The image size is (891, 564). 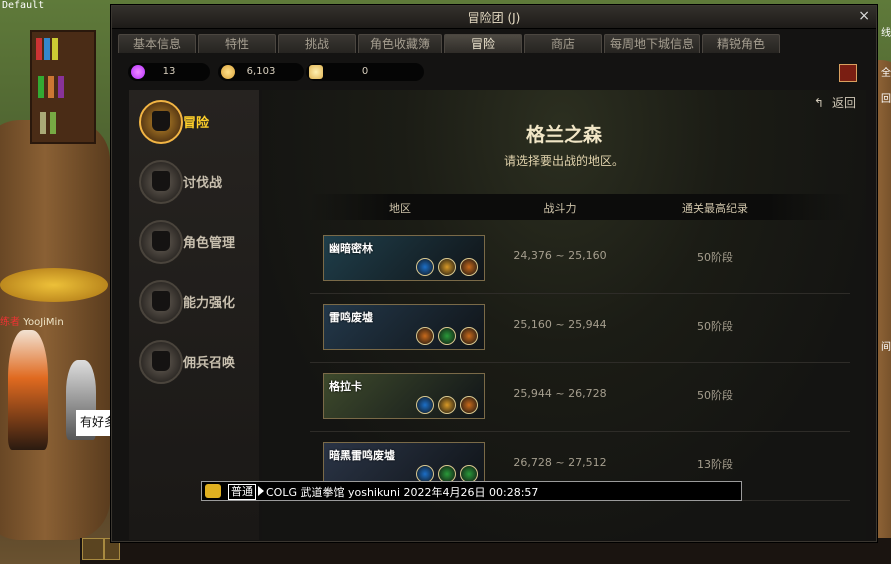 I want to click on currency-gems: 13, so click(x=169, y=72).